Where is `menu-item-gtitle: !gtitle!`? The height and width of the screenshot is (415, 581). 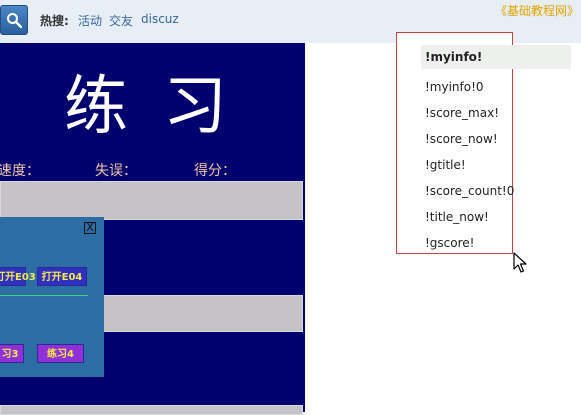 menu-item-gtitle: !gtitle! is located at coordinates (445, 165).